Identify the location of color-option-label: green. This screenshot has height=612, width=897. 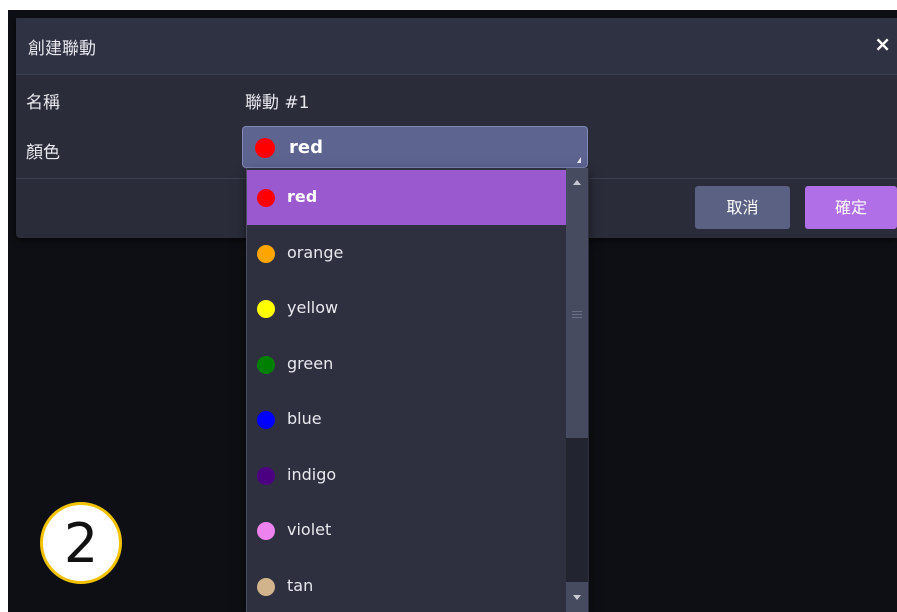
(310, 363).